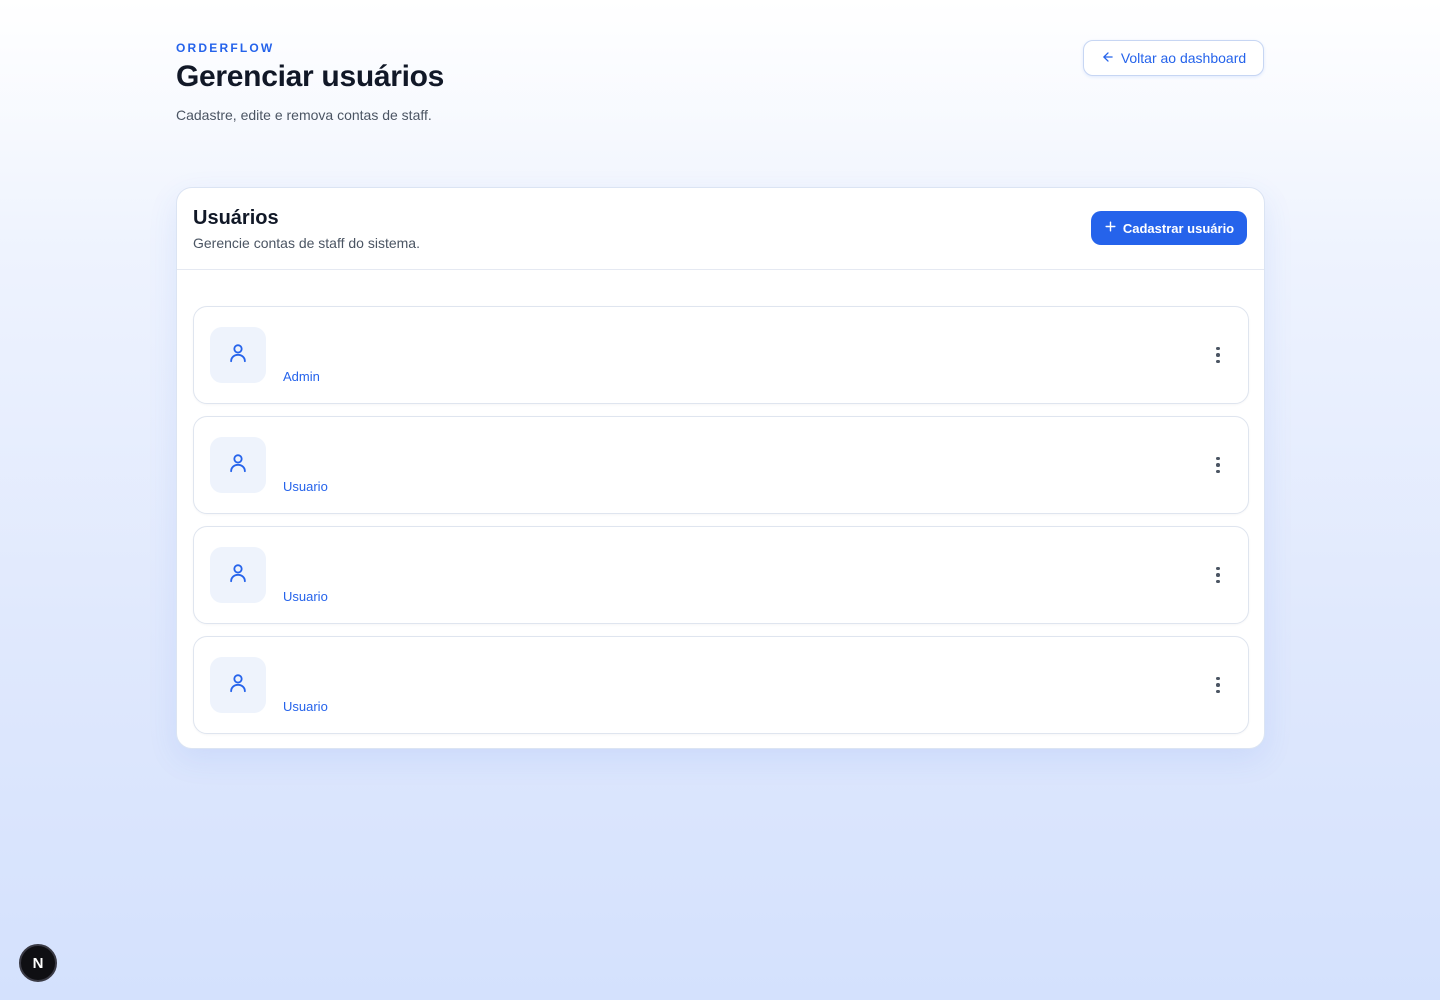  I want to click on back-to-dashboard-button: Voltar ao dashboard, so click(1173, 58).